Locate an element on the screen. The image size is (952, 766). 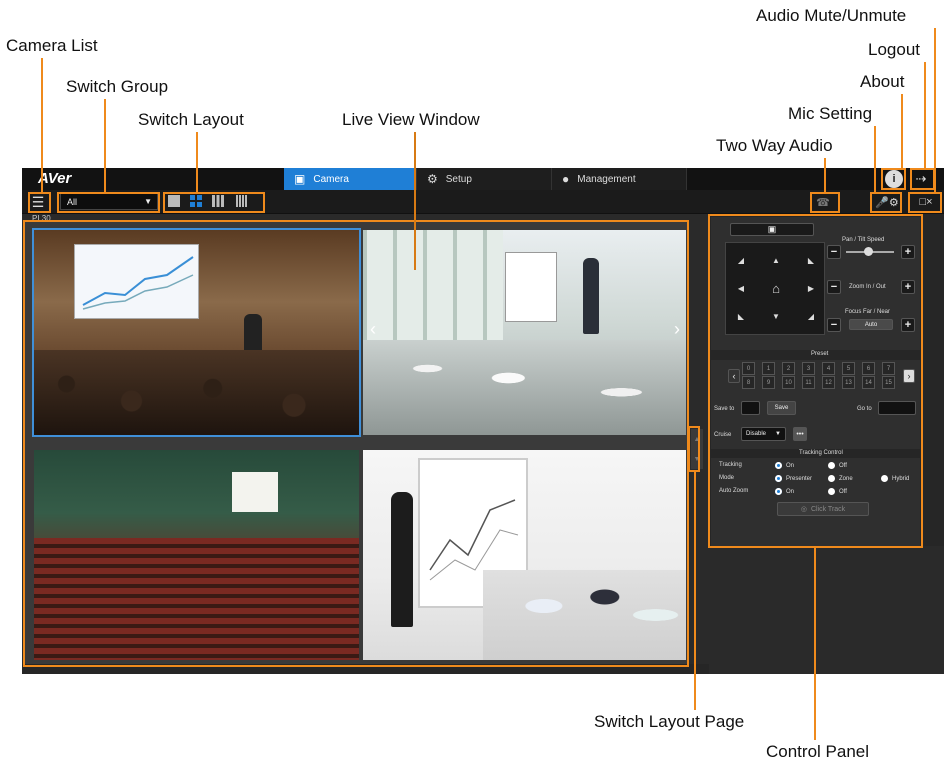
highlight-about is located at coordinates (893, 179).